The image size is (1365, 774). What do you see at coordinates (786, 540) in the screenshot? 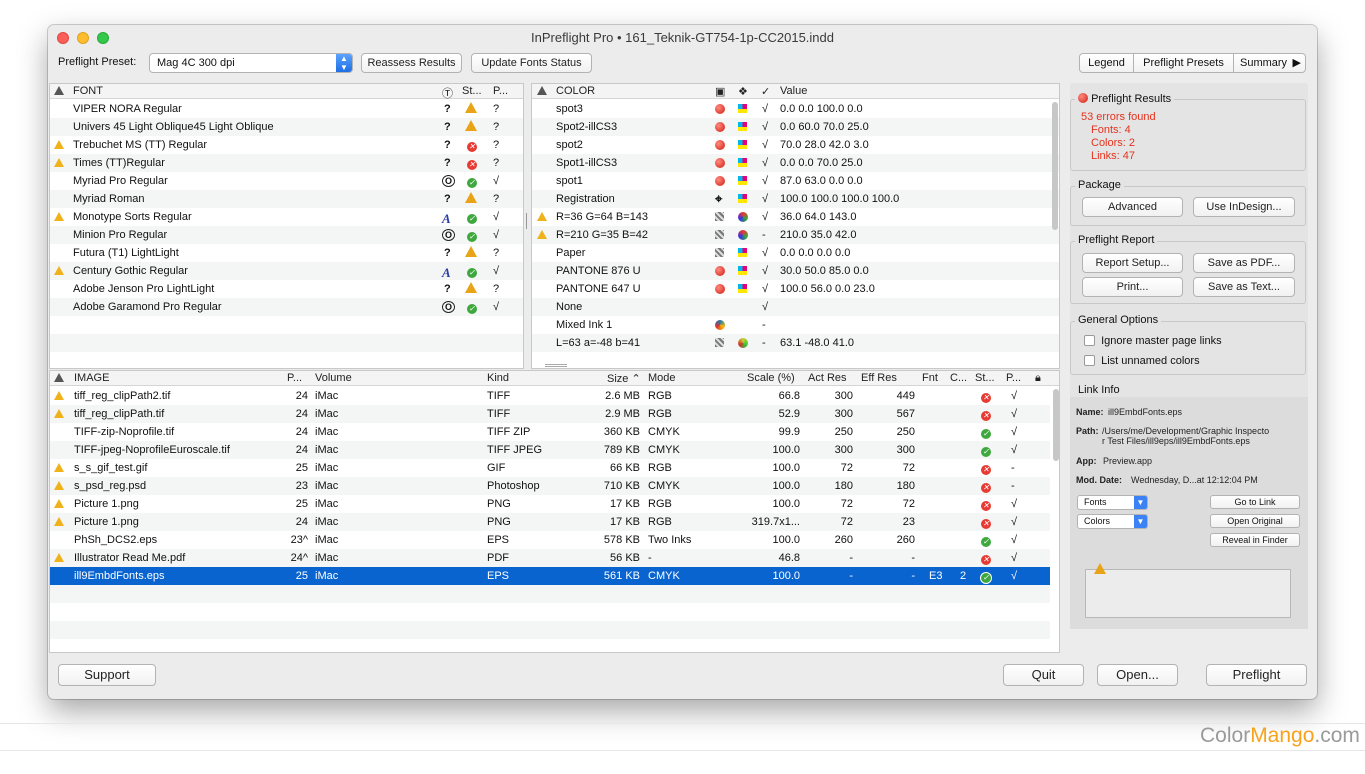
I see `image-scale: 100.0` at bounding box center [786, 540].